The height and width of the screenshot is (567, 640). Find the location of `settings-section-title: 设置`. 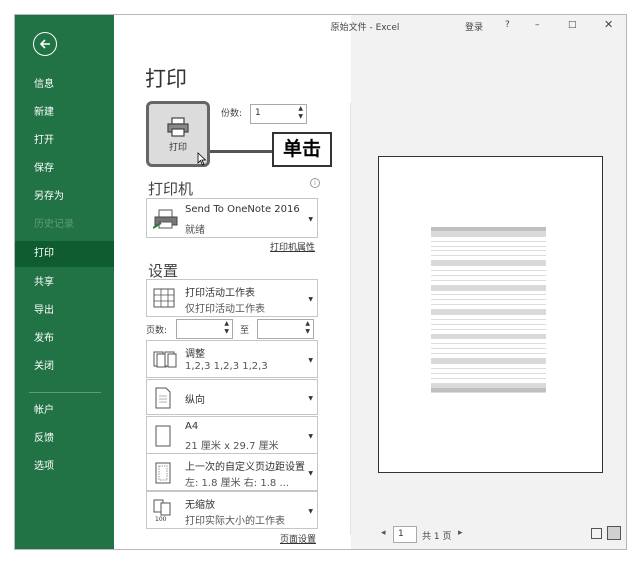

settings-section-title: 设置 is located at coordinates (163, 271).